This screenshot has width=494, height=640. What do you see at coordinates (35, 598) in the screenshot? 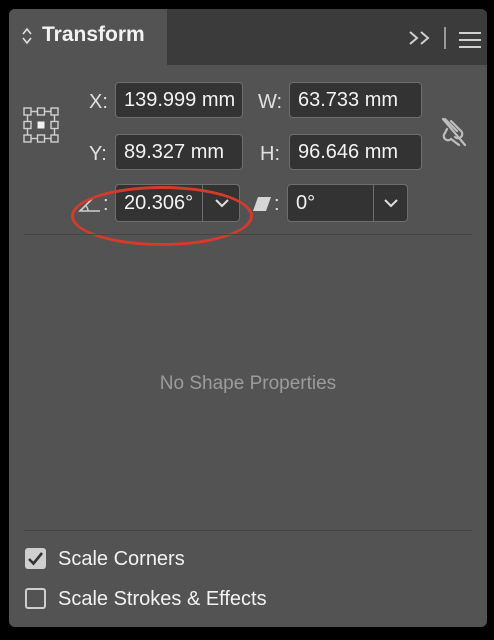
I see `scale-strokes-checkbox` at bounding box center [35, 598].